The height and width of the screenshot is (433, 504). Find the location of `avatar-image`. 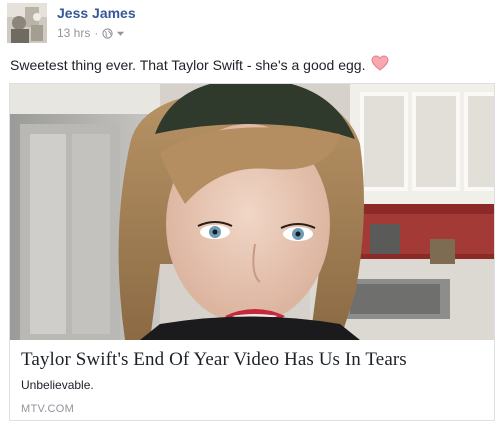

avatar-image is located at coordinates (27, 23).